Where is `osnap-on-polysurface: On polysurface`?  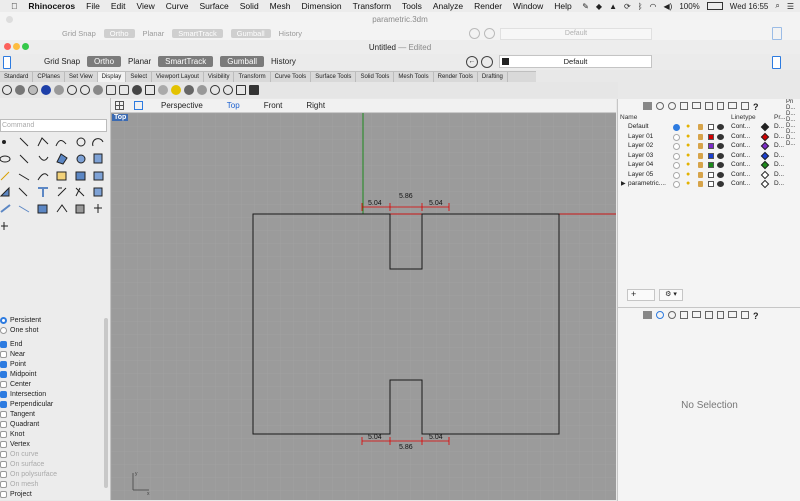
osnap-on-polysurface: On polysurface is located at coordinates (52, 474).